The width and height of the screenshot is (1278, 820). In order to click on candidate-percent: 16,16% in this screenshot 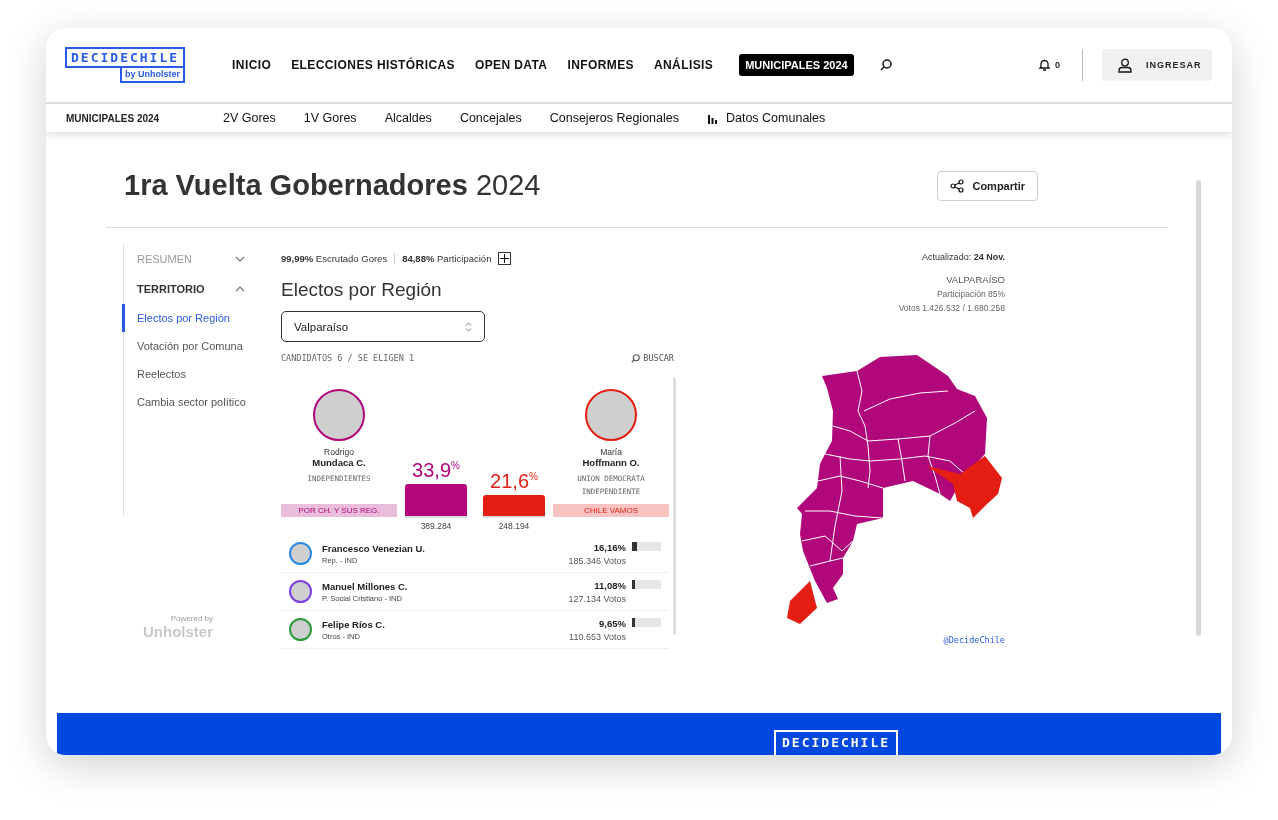, I will do `click(609, 547)`.